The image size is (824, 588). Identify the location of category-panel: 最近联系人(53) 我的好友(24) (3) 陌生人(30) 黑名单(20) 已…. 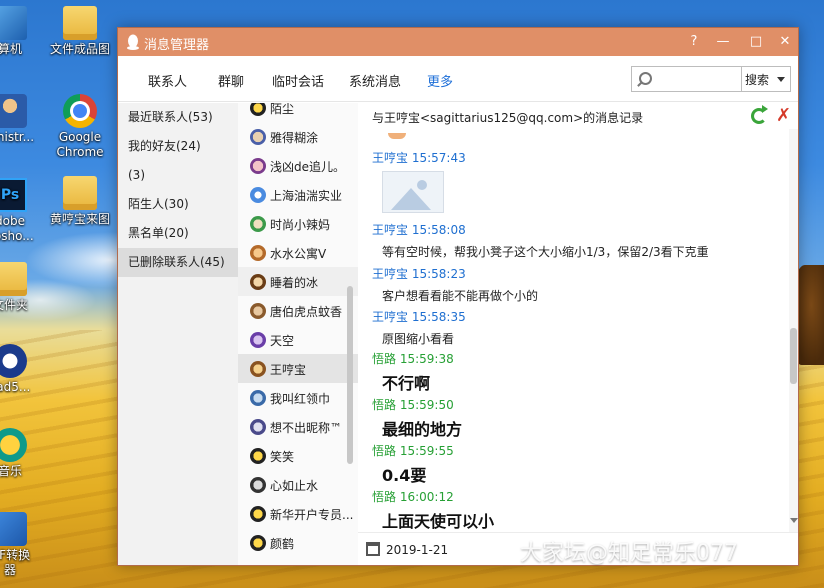
(178, 334).